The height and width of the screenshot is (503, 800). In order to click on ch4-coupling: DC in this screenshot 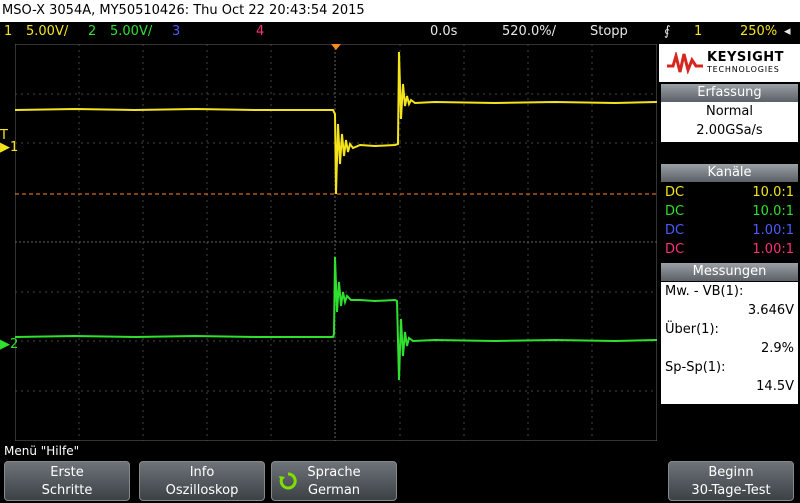, I will do `click(675, 249)`.